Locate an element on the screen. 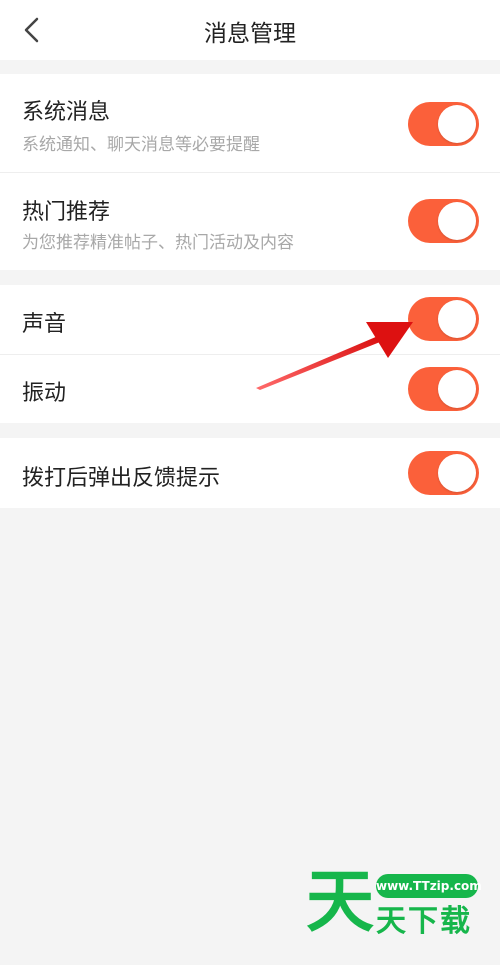 This screenshot has height=965, width=500. hot-recommendations-toggle is located at coordinates (443, 221).